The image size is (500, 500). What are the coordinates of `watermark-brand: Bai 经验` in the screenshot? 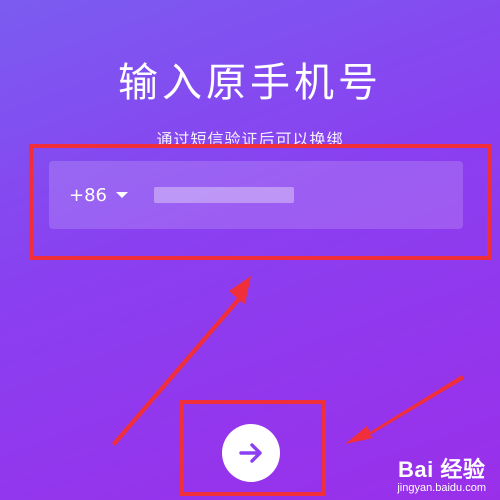 It's located at (441, 469).